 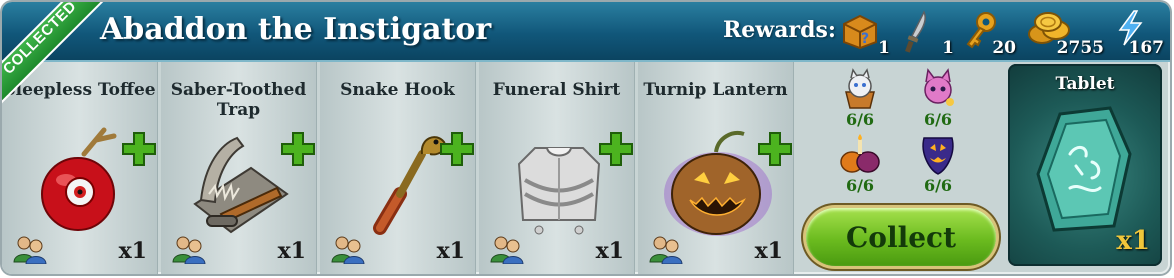 I want to click on pink-cat-icon, so click(x=939, y=87).